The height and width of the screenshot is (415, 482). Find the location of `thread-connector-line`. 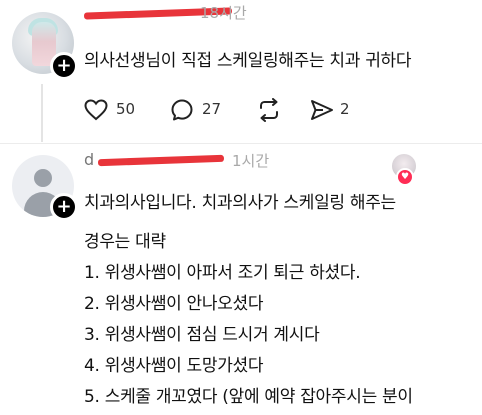

thread-connector-line is located at coordinates (42, 113).